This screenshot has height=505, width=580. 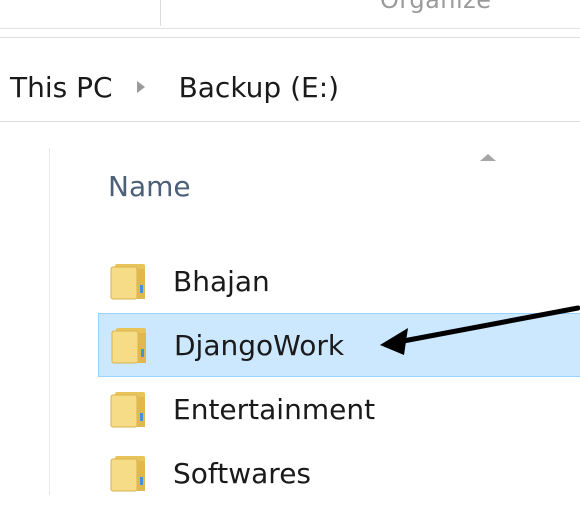 What do you see at coordinates (221, 281) in the screenshot?
I see `folder-name: Bhajan` at bounding box center [221, 281].